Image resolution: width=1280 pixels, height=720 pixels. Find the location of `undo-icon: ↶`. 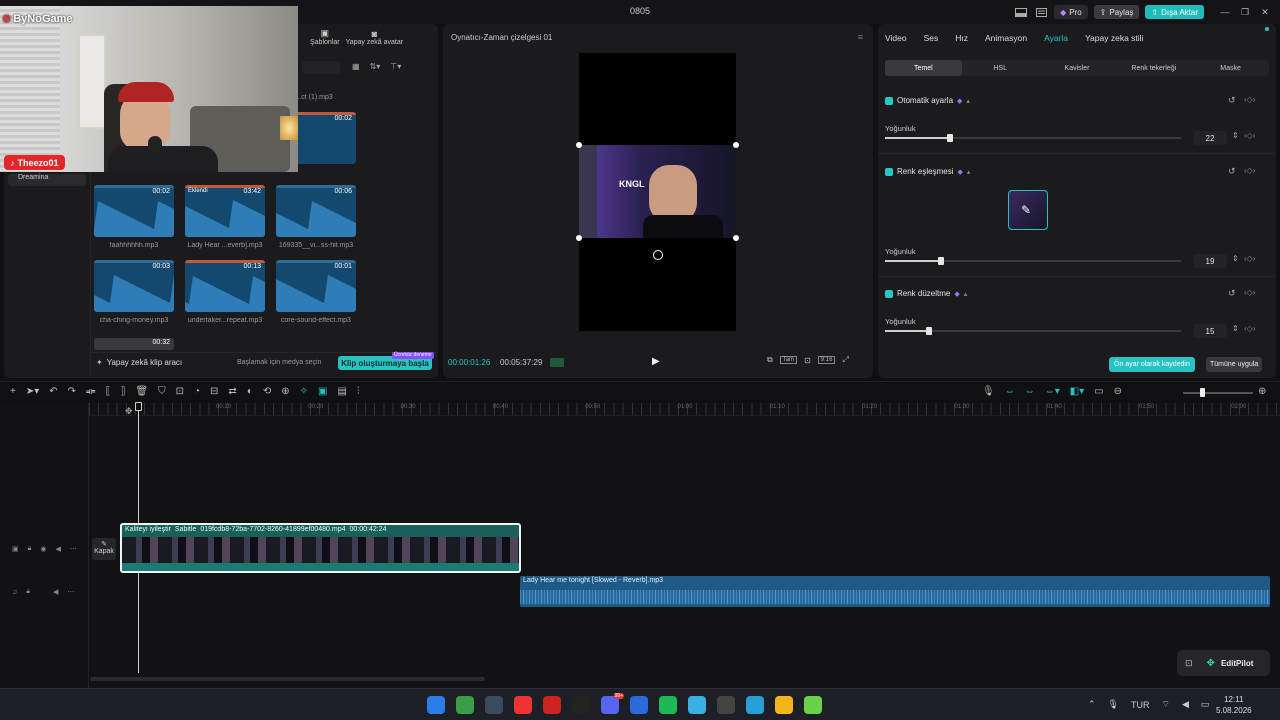

undo-icon: ↶ is located at coordinates (53, 391).